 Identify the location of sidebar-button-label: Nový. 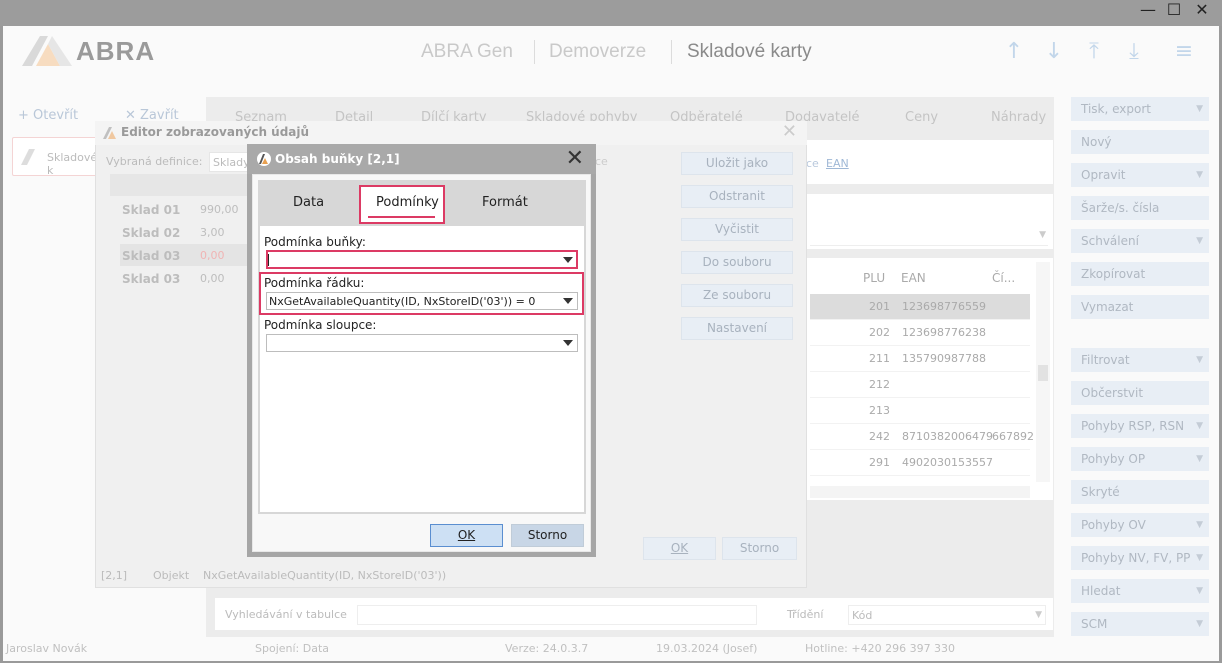
(1096, 142).